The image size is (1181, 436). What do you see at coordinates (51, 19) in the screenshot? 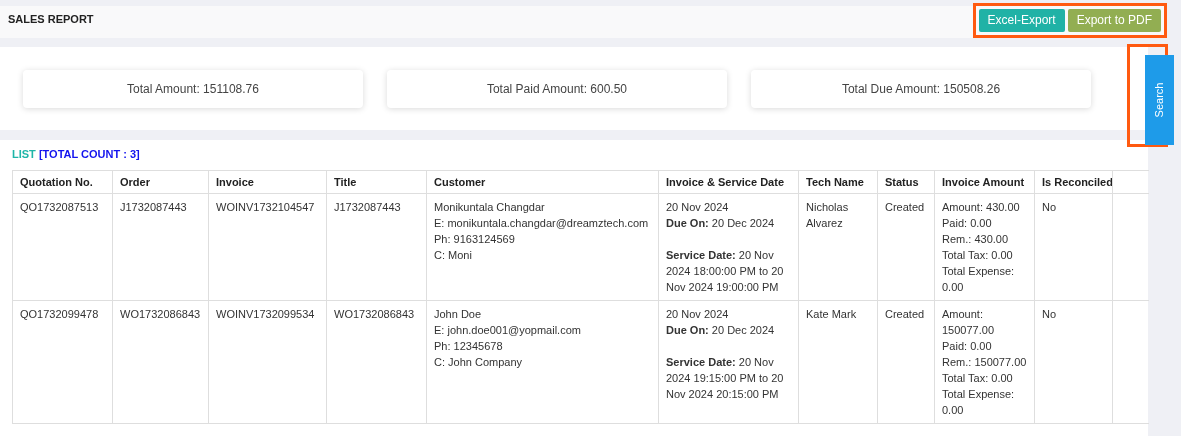
I see `page-title: SALES REPORT` at bounding box center [51, 19].